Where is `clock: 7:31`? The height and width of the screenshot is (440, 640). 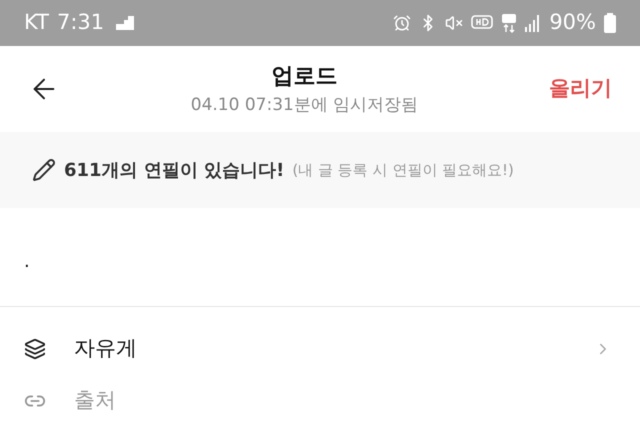
clock: 7:31 is located at coordinates (80, 22).